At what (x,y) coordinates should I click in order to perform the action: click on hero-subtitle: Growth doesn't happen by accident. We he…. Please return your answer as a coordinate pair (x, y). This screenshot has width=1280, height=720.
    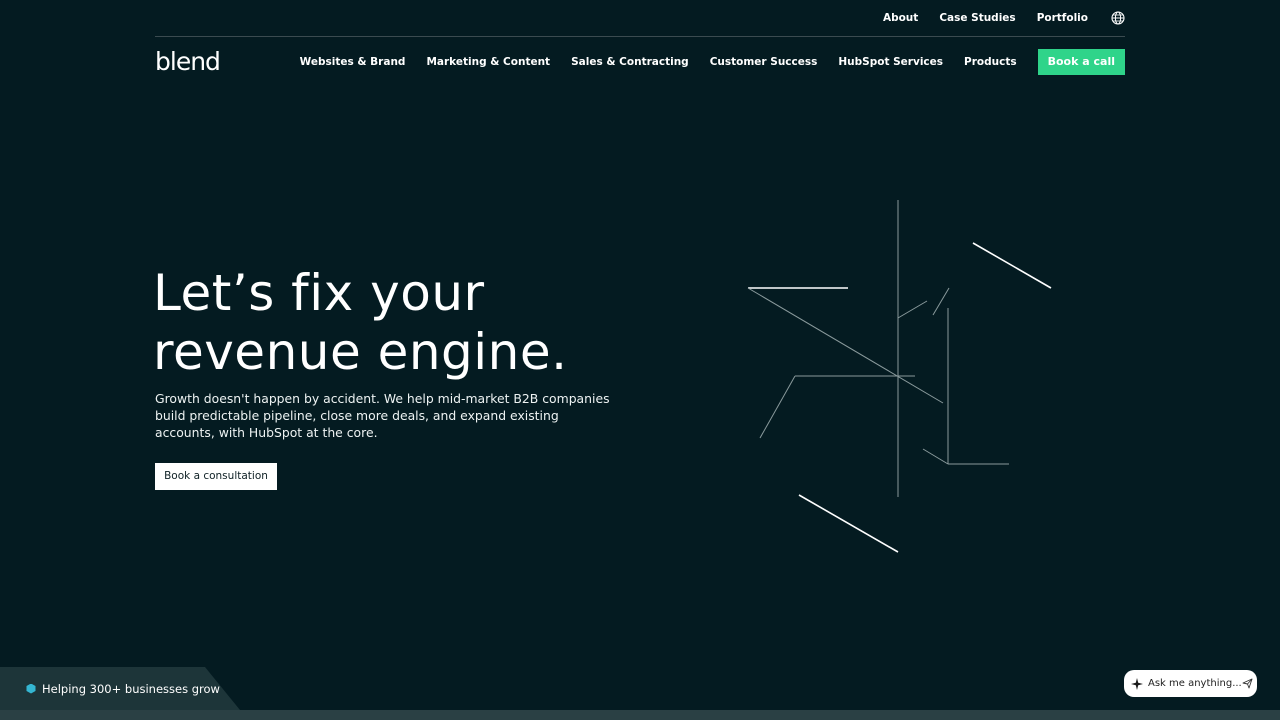
    Looking at the image, I should click on (382, 415).